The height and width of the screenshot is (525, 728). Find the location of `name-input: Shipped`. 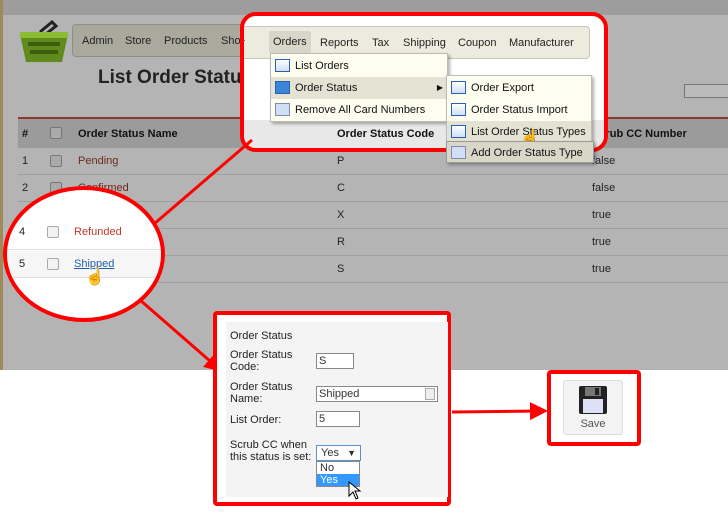

name-input: Shipped is located at coordinates (377, 394).